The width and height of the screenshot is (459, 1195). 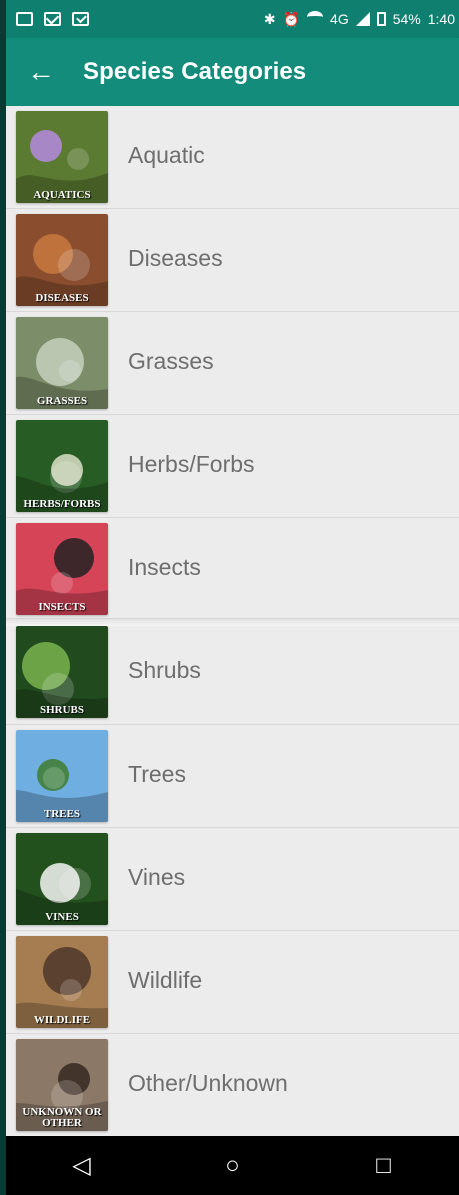 I want to click on back-button: ←, so click(x=41, y=72).